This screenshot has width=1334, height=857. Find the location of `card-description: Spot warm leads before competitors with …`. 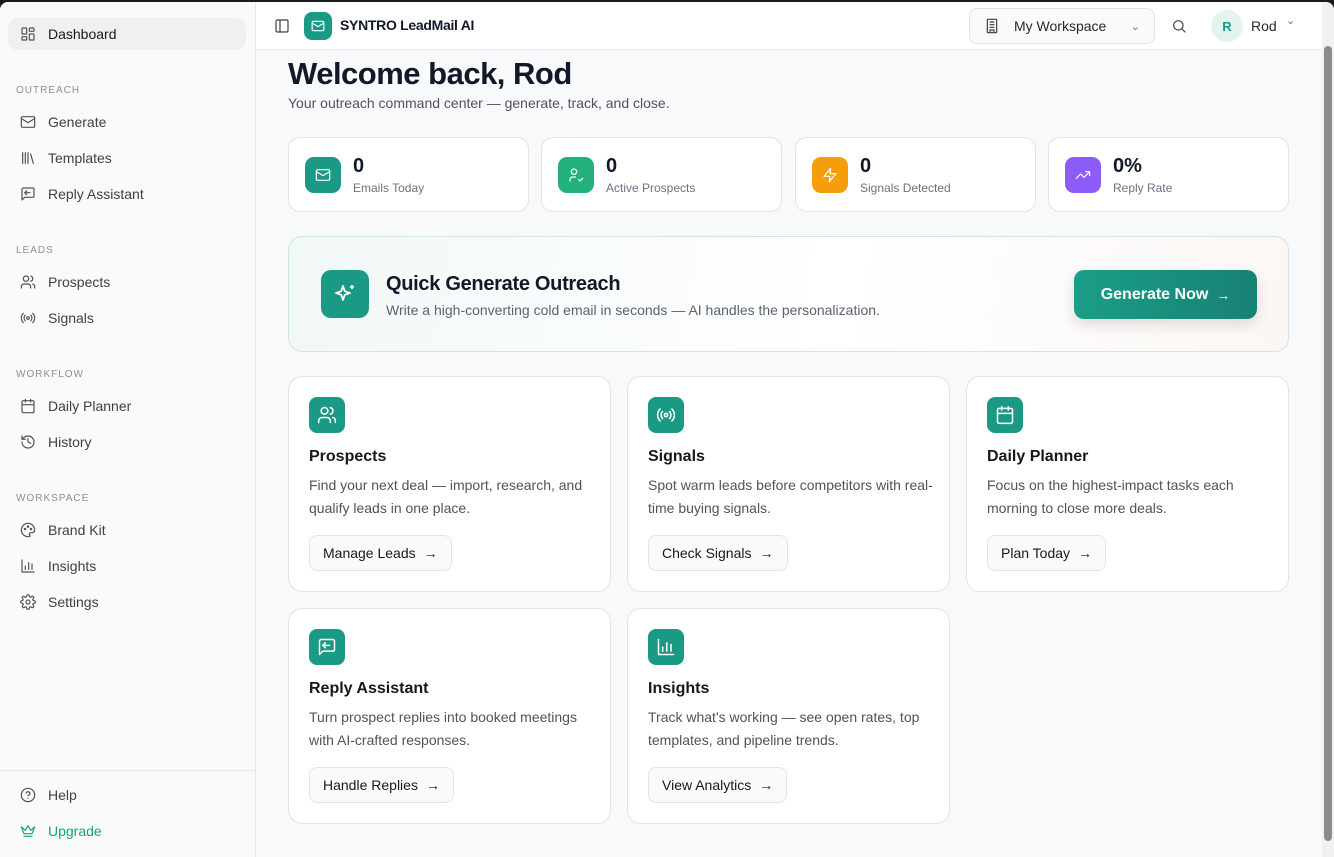

card-description: Spot warm leads before competitors with … is located at coordinates (790, 496).